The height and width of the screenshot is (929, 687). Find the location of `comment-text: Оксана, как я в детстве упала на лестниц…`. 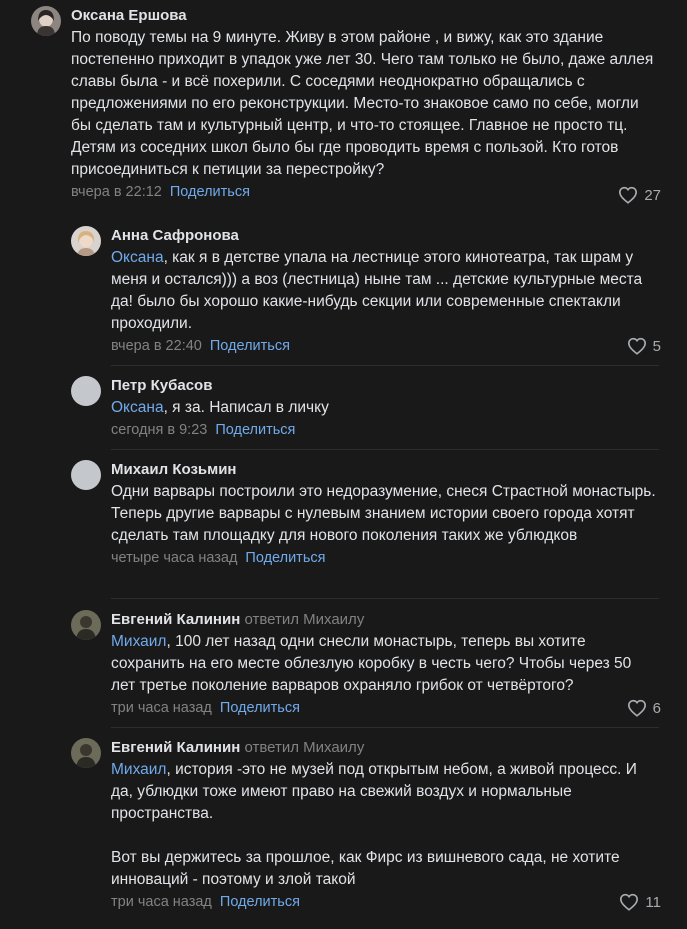

comment-text: Оксана, как я в детстве упала на лестниц… is located at coordinates (379, 290).